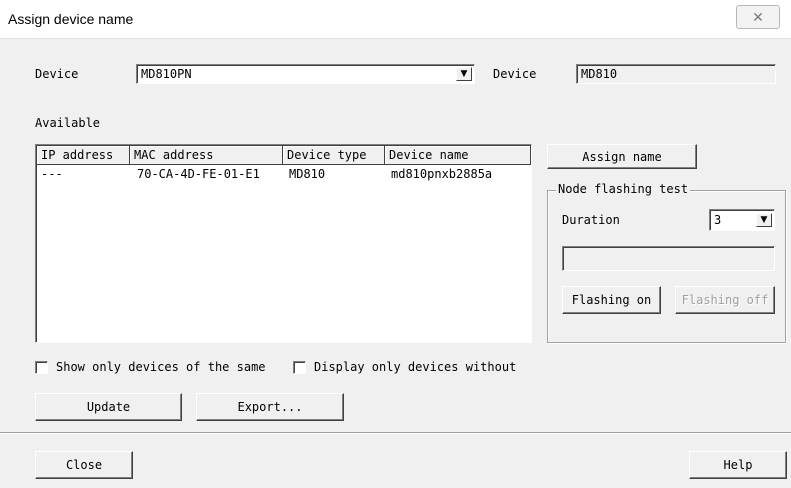 The width and height of the screenshot is (791, 488). What do you see at coordinates (442, 174) in the screenshot?
I see `cell-device-name: md810pnxb2885a` at bounding box center [442, 174].